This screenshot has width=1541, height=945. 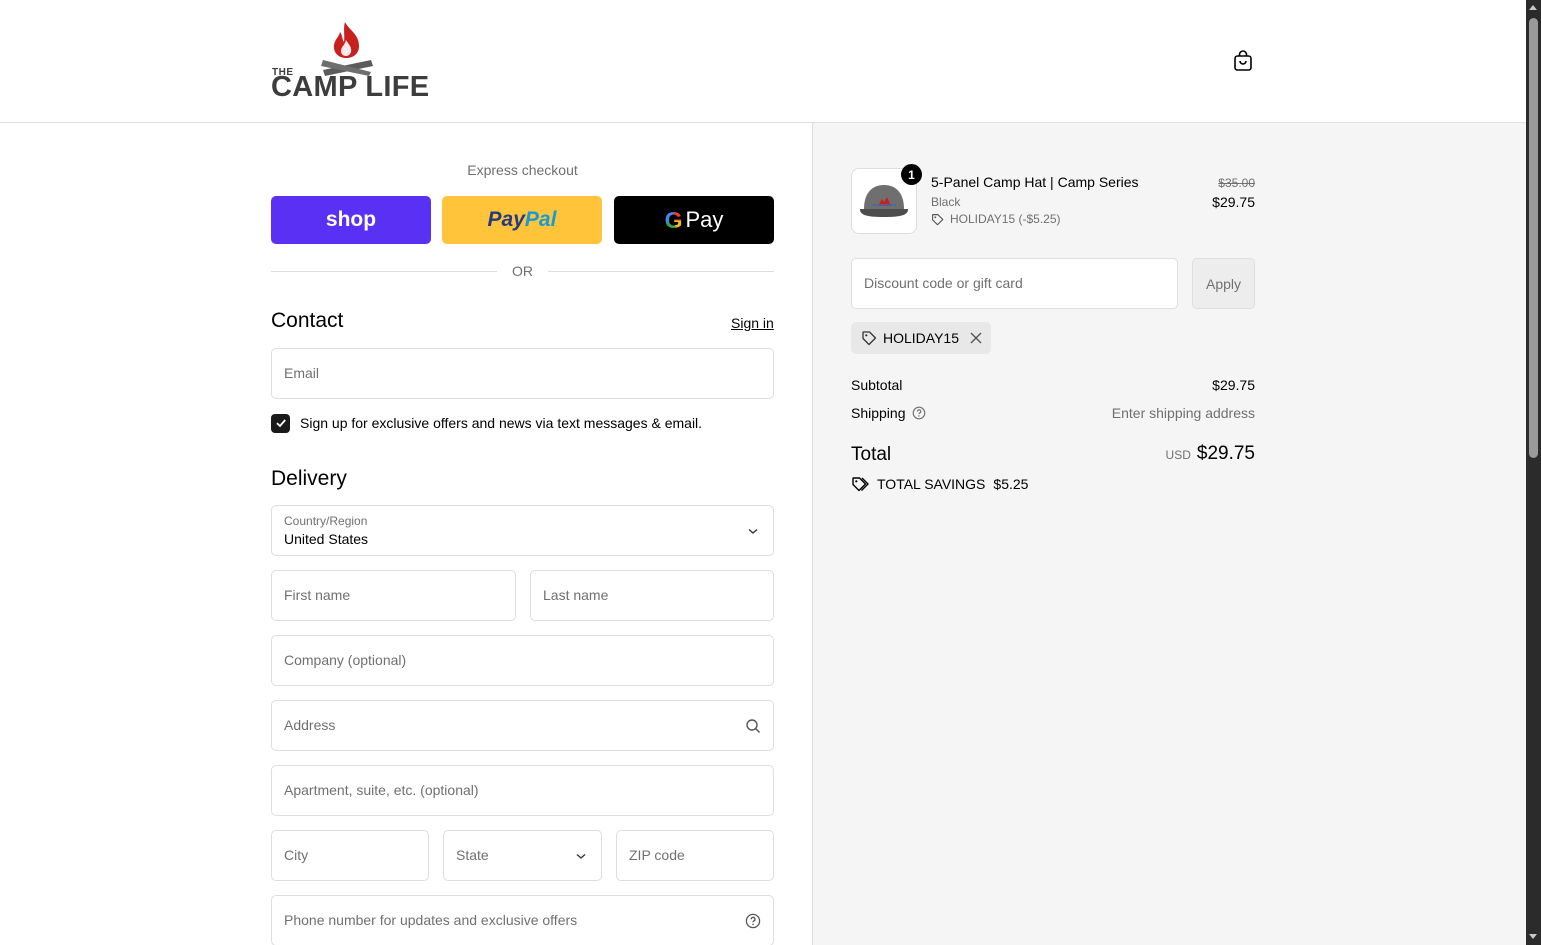 I want to click on email-field: Email, so click(x=522, y=373).